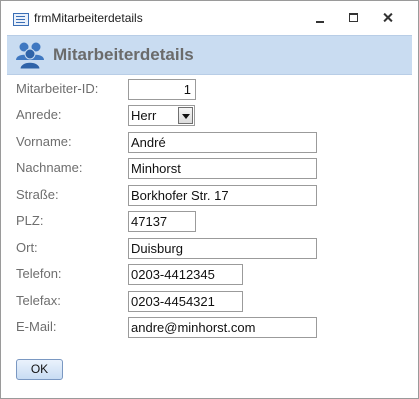  I want to click on vorname-label: Vorname:, so click(44, 141).